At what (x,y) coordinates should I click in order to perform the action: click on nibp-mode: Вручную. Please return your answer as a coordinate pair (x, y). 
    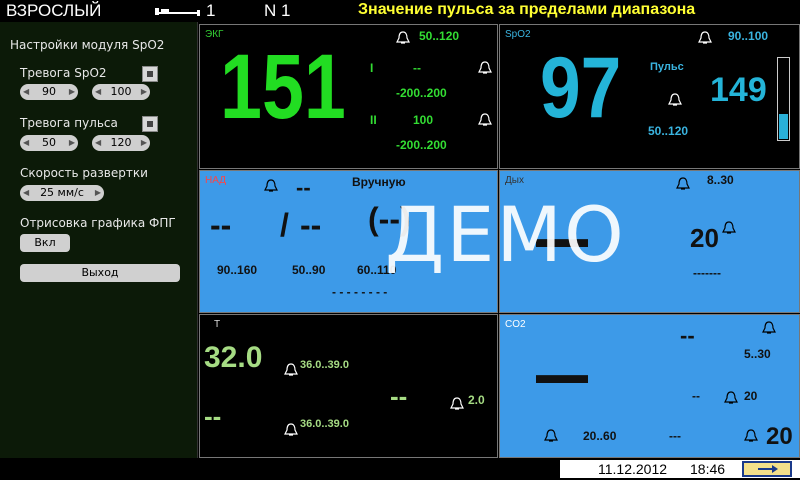
    Looking at the image, I should click on (379, 182).